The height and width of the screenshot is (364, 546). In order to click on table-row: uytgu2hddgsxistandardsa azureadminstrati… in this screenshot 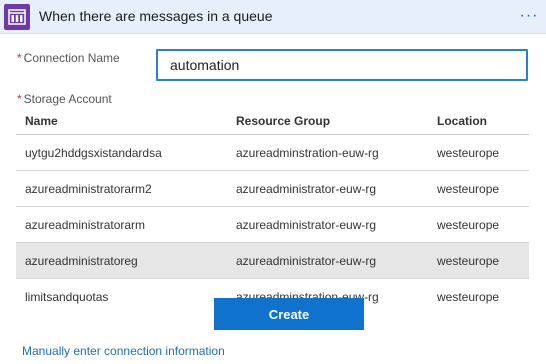, I will do `click(272, 153)`.